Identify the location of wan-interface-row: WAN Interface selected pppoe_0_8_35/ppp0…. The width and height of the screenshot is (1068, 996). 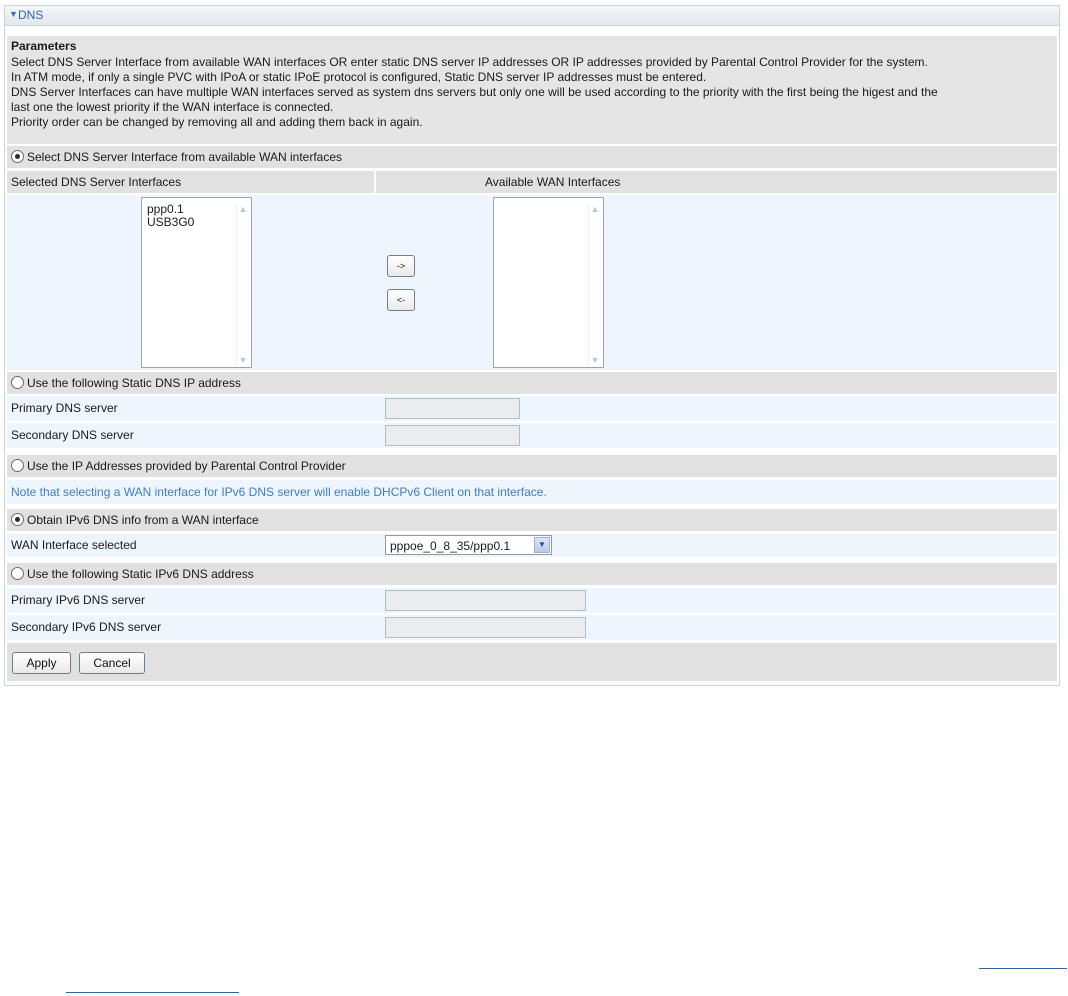
(532, 545).